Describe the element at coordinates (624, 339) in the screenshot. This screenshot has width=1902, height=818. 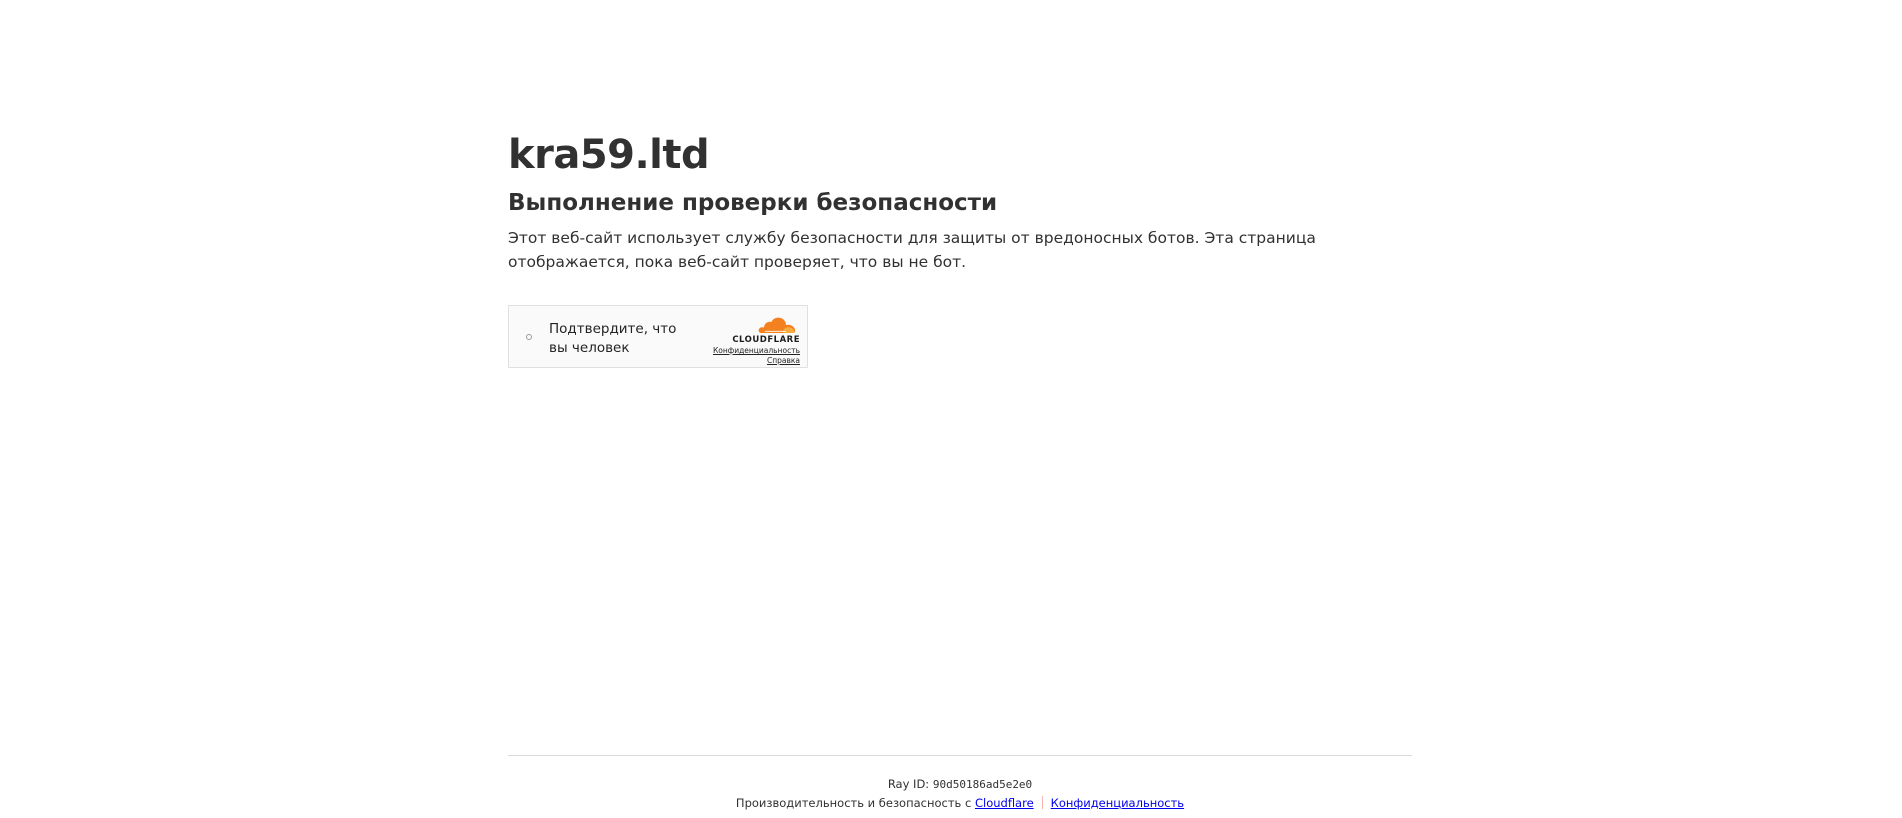
I see `verify-label: Подтвердите, что вы человек` at that location.